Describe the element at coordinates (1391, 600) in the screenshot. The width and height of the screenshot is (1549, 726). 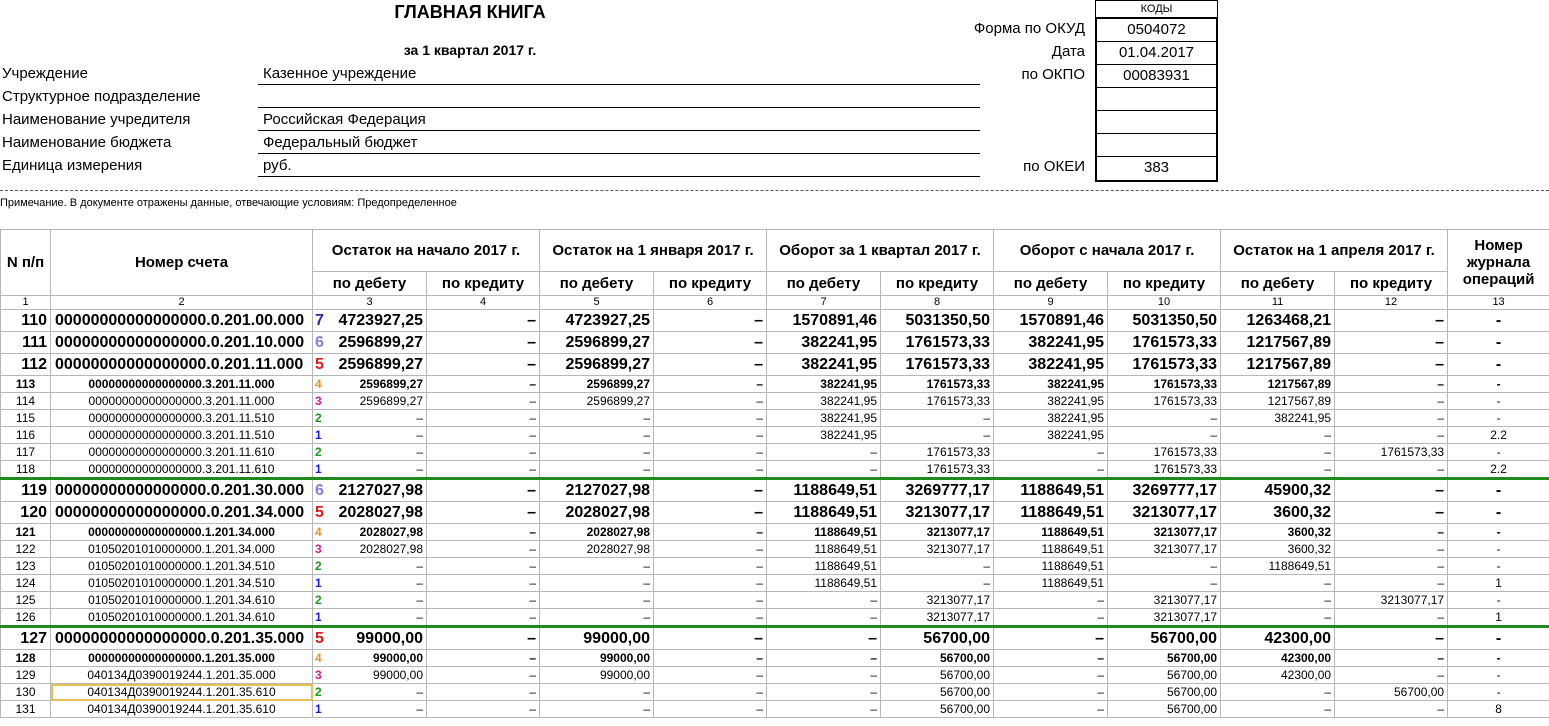
I see `cell-apr-credit: 3213077,17` at that location.